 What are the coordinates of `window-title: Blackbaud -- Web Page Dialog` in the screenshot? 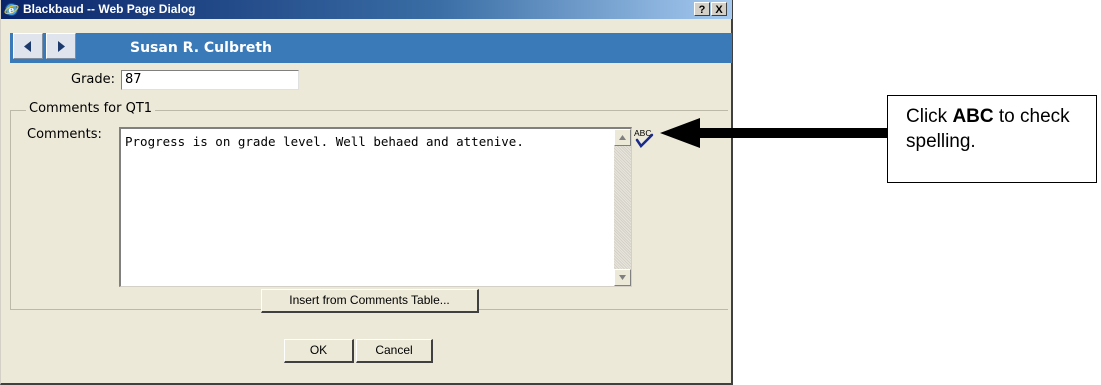 It's located at (109, 9).